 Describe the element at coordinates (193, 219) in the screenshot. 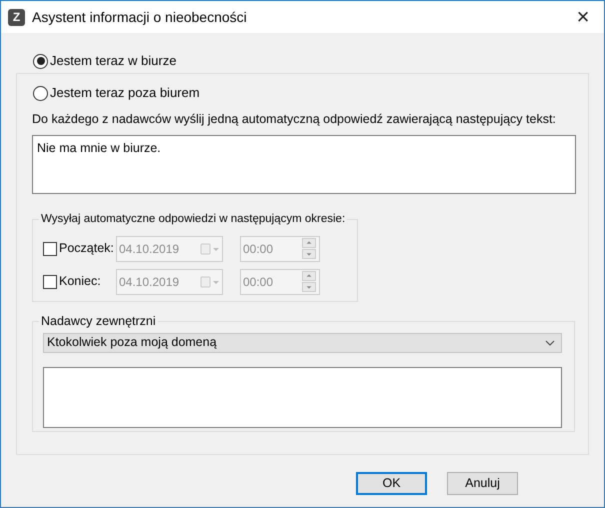

I see `period-title: Wysyłaj automatyczne odpowiedzi w następującym okresie:` at that location.